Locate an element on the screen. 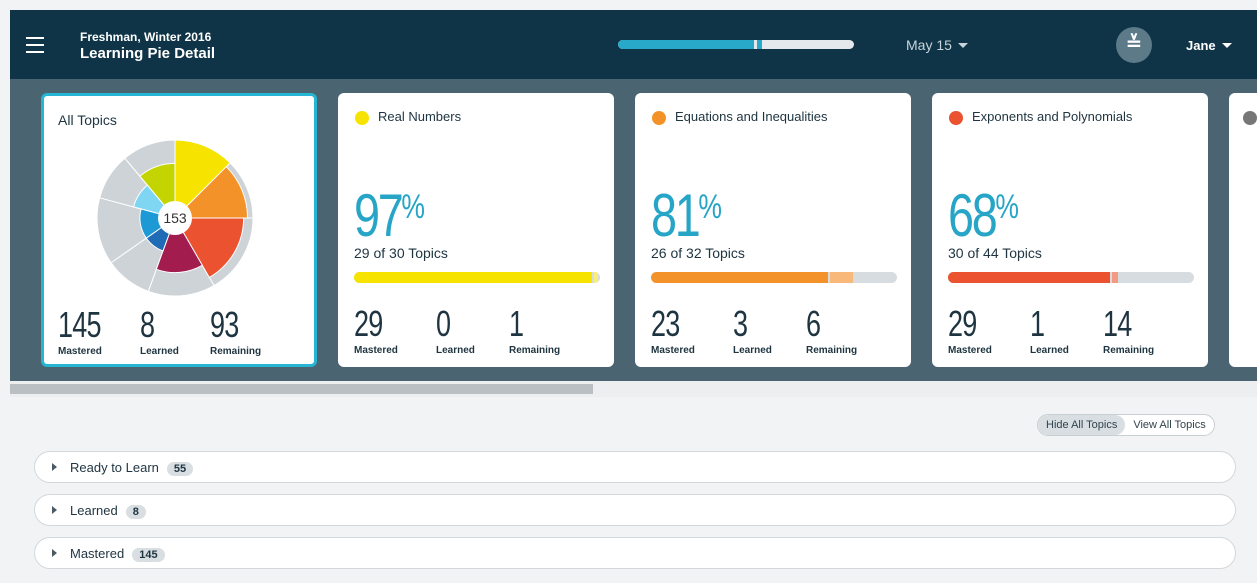 This screenshot has height=583, width=1257. menu-icon is located at coordinates (35, 45).